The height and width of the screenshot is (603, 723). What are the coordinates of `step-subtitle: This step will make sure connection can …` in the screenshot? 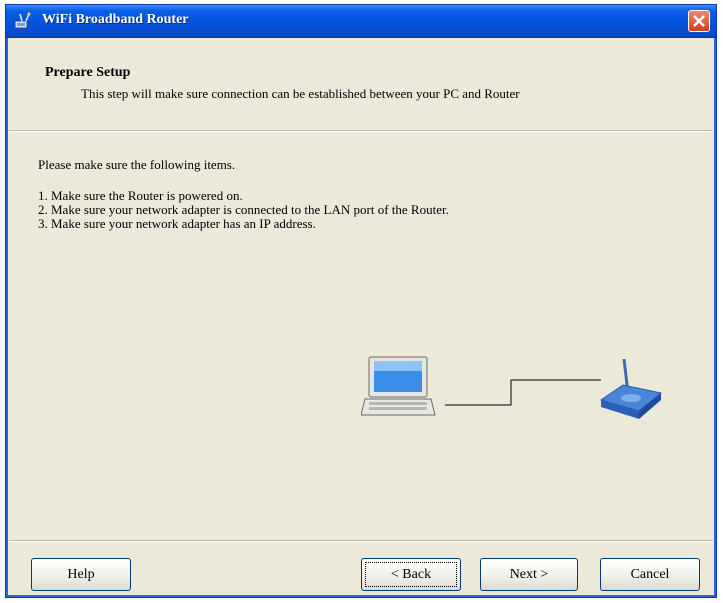 It's located at (300, 93).